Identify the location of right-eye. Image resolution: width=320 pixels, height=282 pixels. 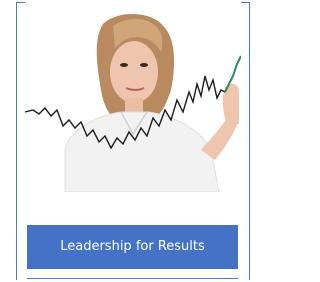
(144, 65).